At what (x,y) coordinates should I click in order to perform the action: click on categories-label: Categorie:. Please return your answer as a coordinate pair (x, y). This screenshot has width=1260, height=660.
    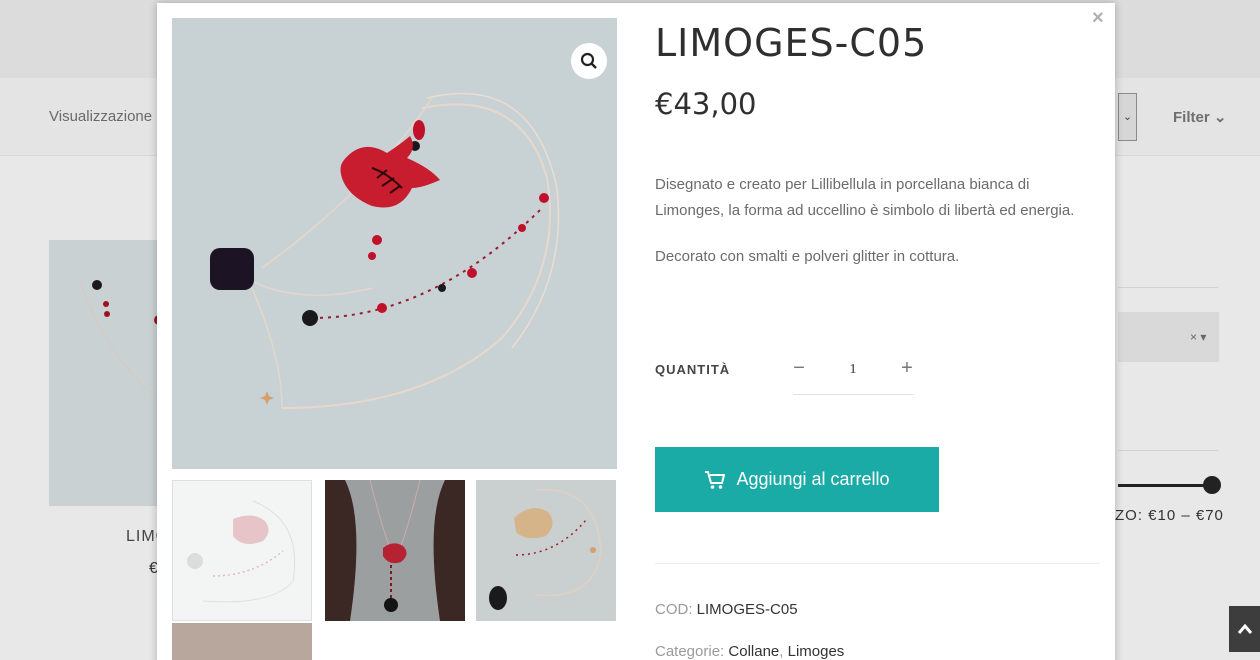
    Looking at the image, I should click on (690, 651).